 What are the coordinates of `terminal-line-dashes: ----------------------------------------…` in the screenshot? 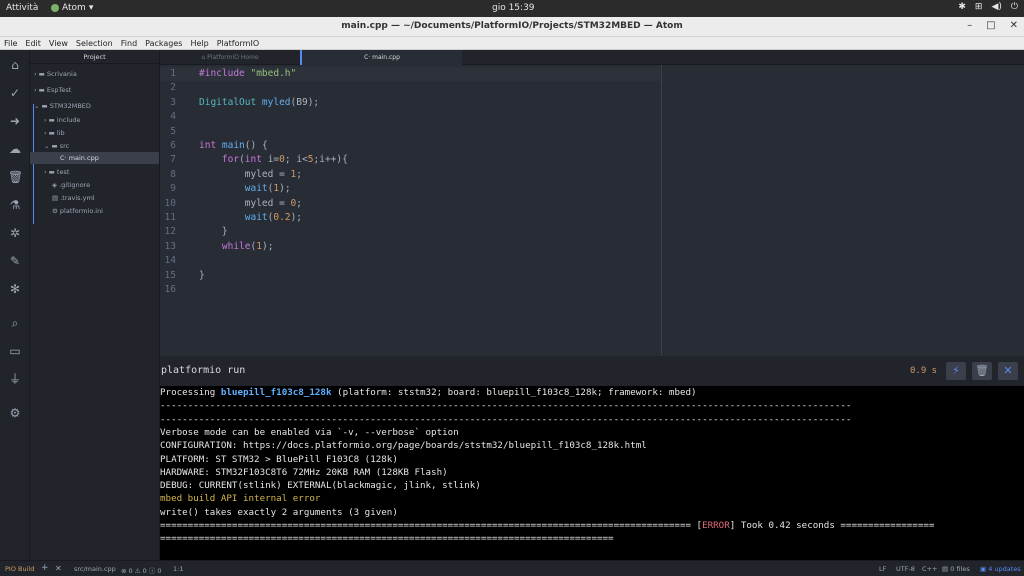 It's located at (506, 419).